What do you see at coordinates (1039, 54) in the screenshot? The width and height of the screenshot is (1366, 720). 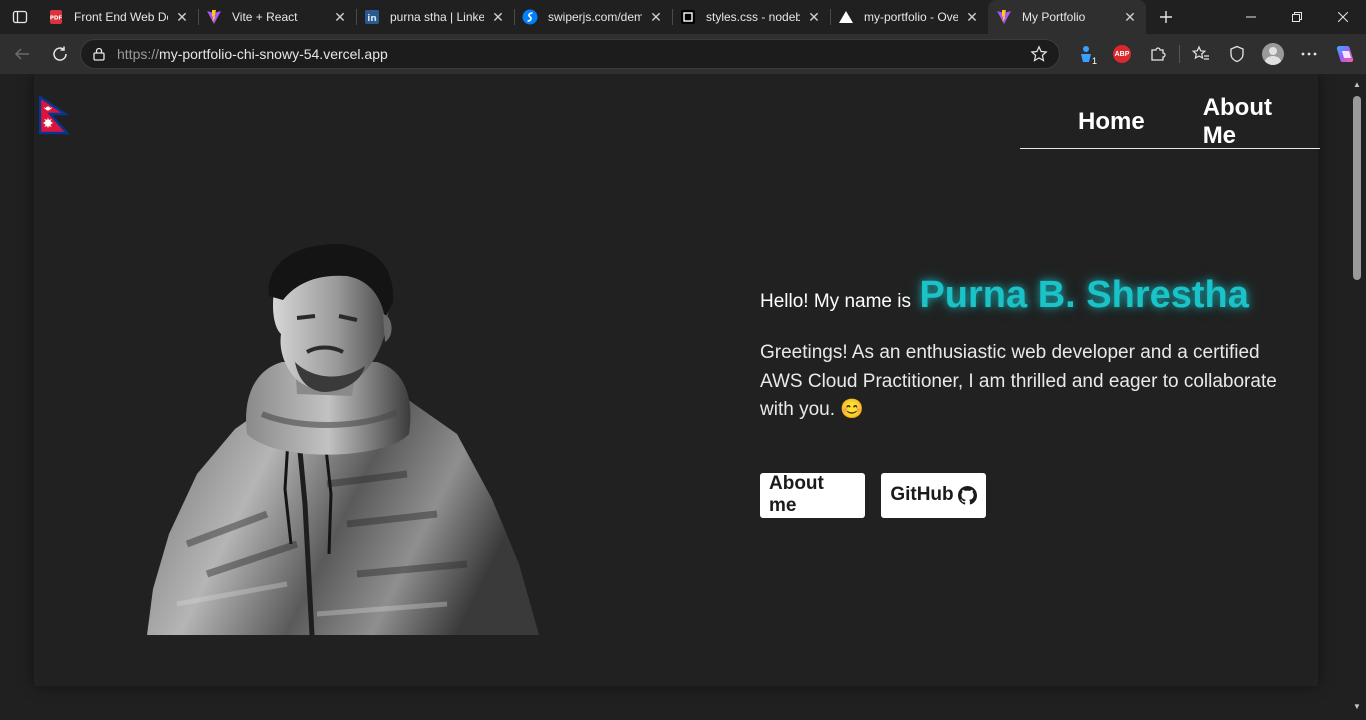 I see `favorite-star-icon` at bounding box center [1039, 54].